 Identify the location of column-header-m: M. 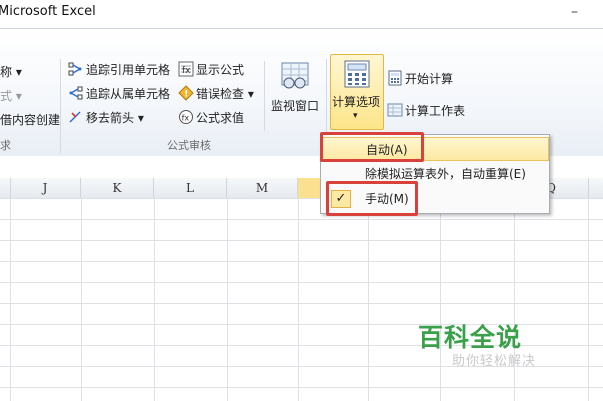
(262, 188).